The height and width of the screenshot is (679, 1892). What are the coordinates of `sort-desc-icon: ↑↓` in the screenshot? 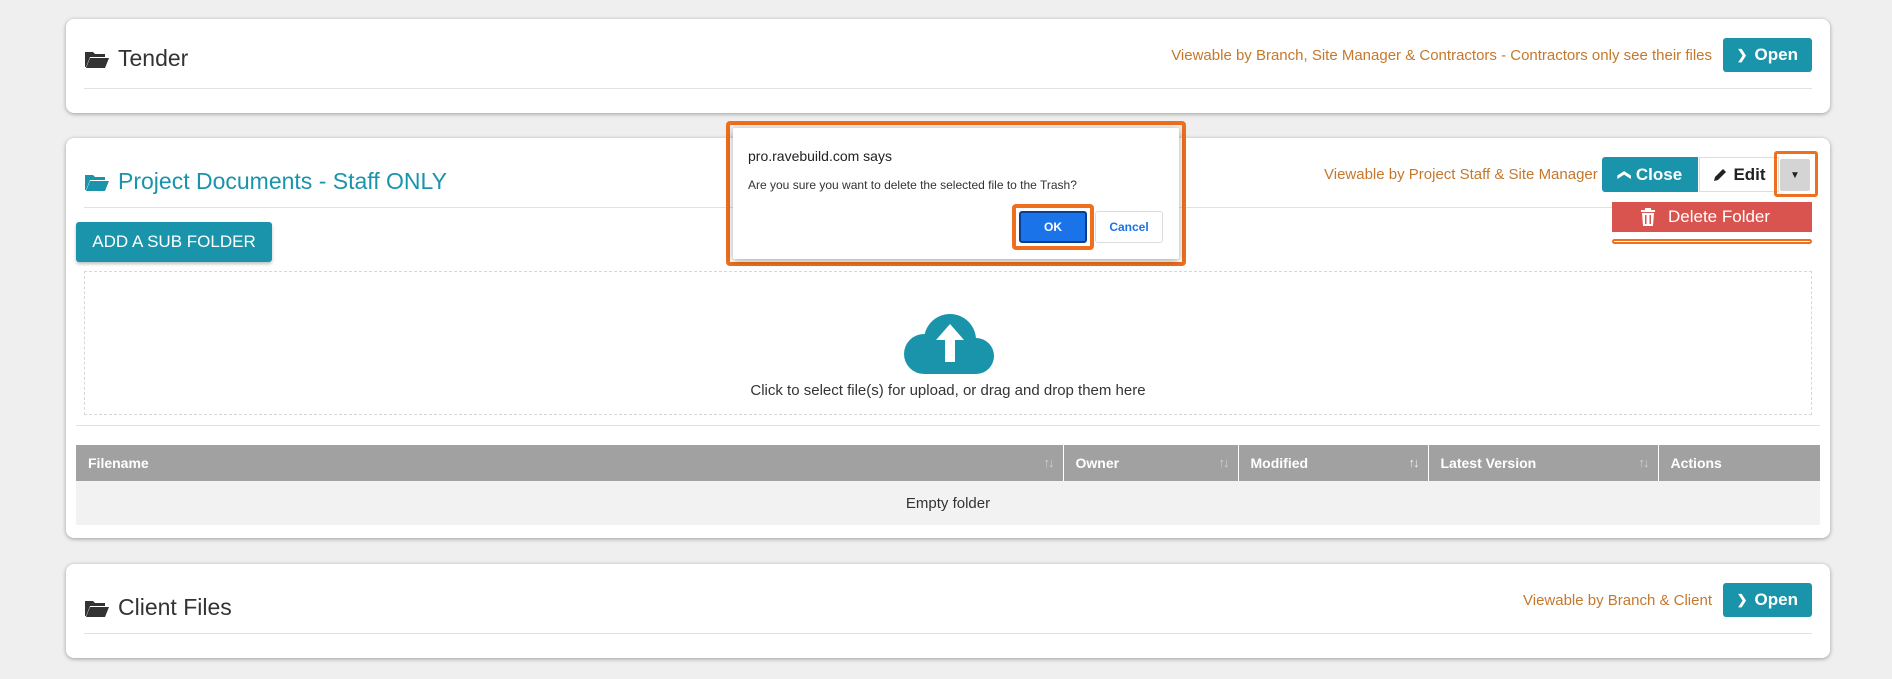 It's located at (1414, 462).